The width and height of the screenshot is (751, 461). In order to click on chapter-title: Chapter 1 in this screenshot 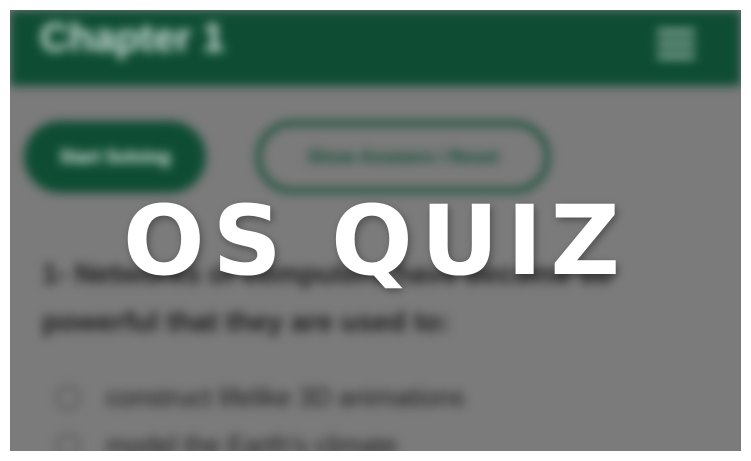, I will do `click(132, 38)`.